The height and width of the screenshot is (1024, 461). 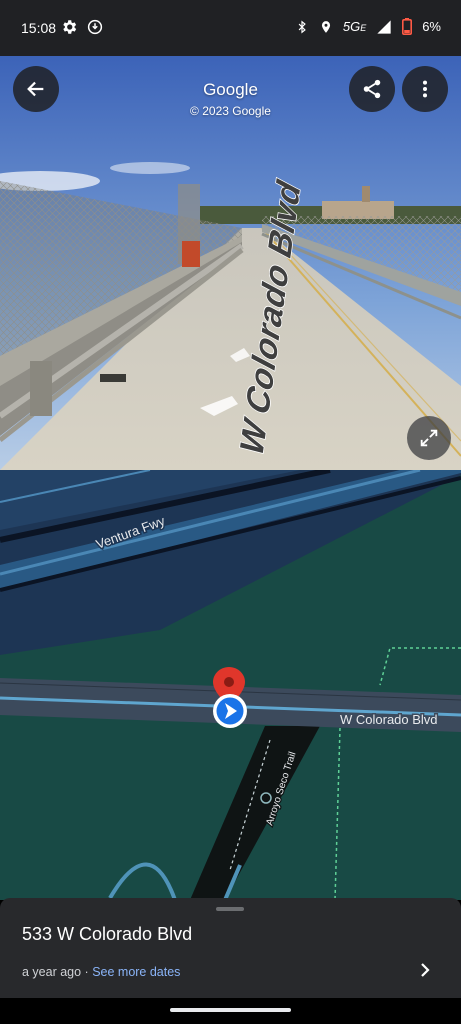 I want to click on battery-icon, so click(x=407, y=26).